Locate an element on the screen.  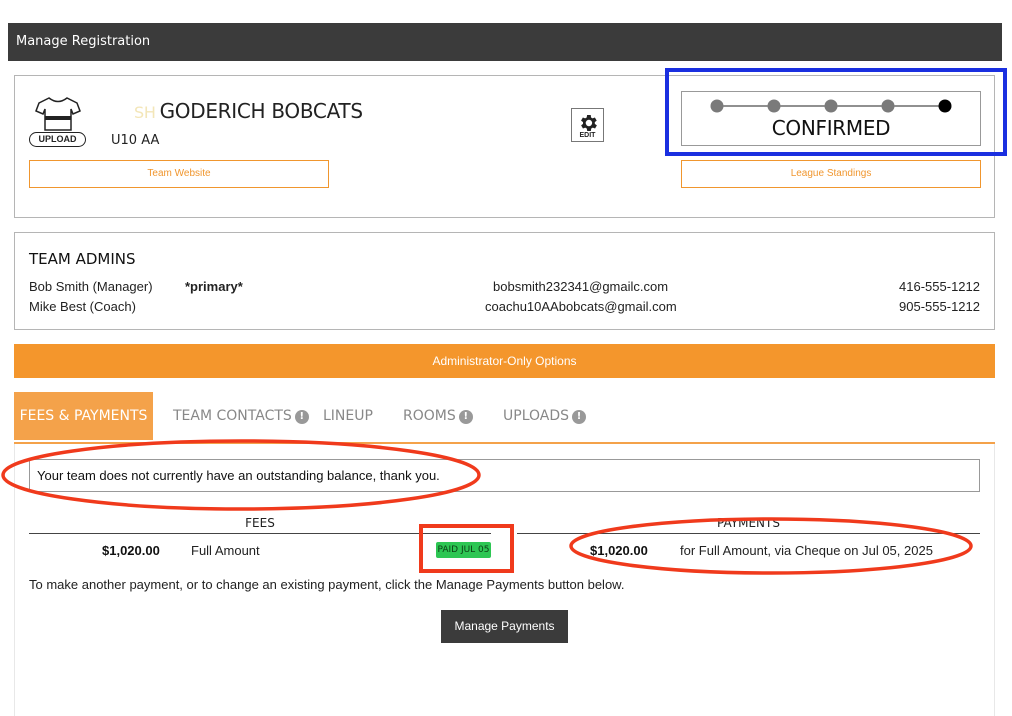
page-title: Manage Registration is located at coordinates (83, 41).